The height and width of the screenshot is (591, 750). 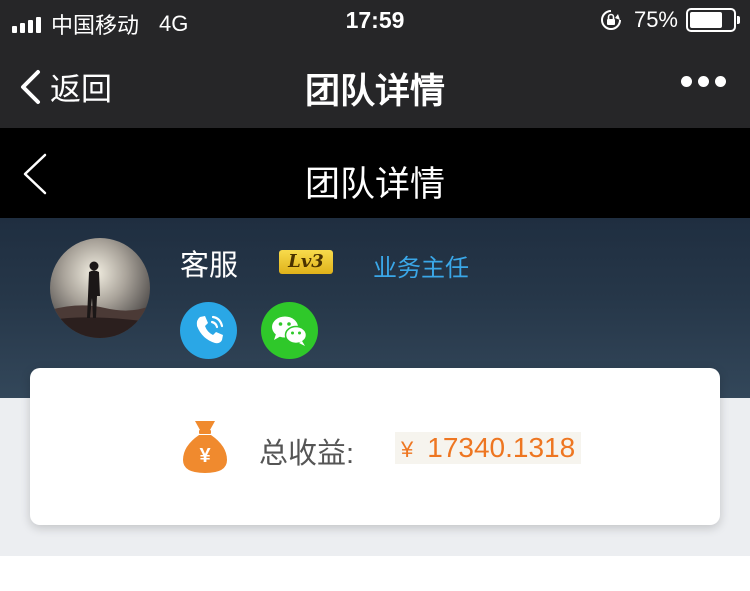 What do you see at coordinates (374, 184) in the screenshot?
I see `page-title: 团队详情` at bounding box center [374, 184].